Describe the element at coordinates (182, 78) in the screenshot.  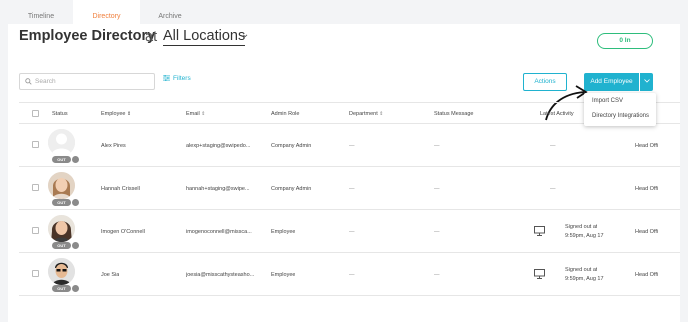
I see `filters-label: Filters` at that location.